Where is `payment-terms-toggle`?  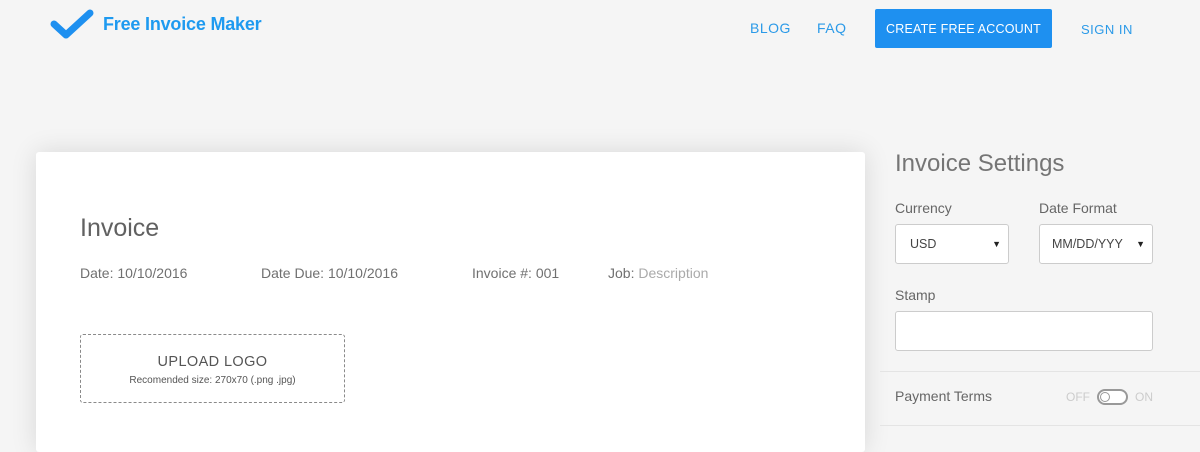 payment-terms-toggle is located at coordinates (1112, 397).